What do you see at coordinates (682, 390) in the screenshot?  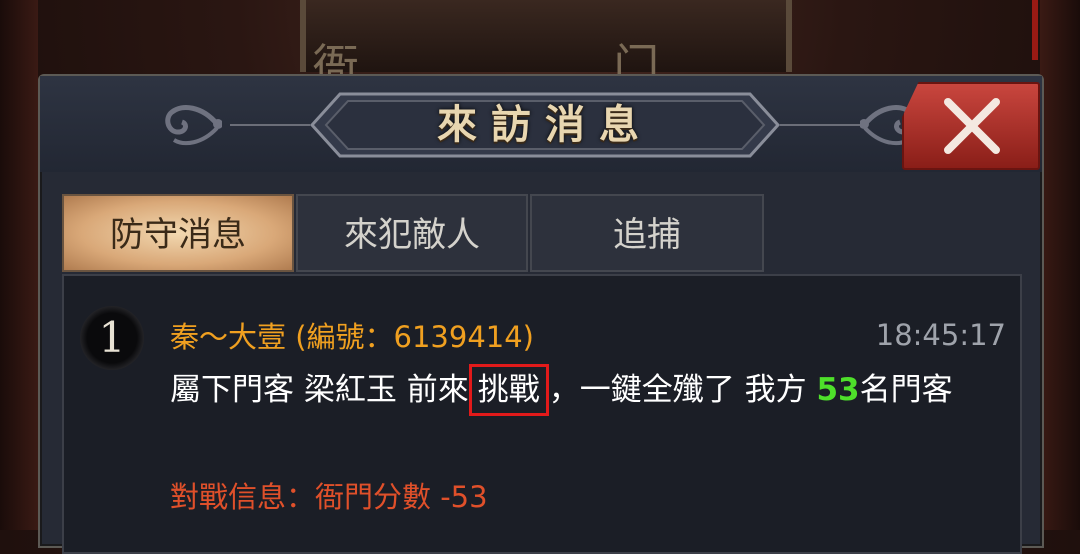 I see `message-text-mid: ，一鍵全殲了 我方` at bounding box center [682, 390].